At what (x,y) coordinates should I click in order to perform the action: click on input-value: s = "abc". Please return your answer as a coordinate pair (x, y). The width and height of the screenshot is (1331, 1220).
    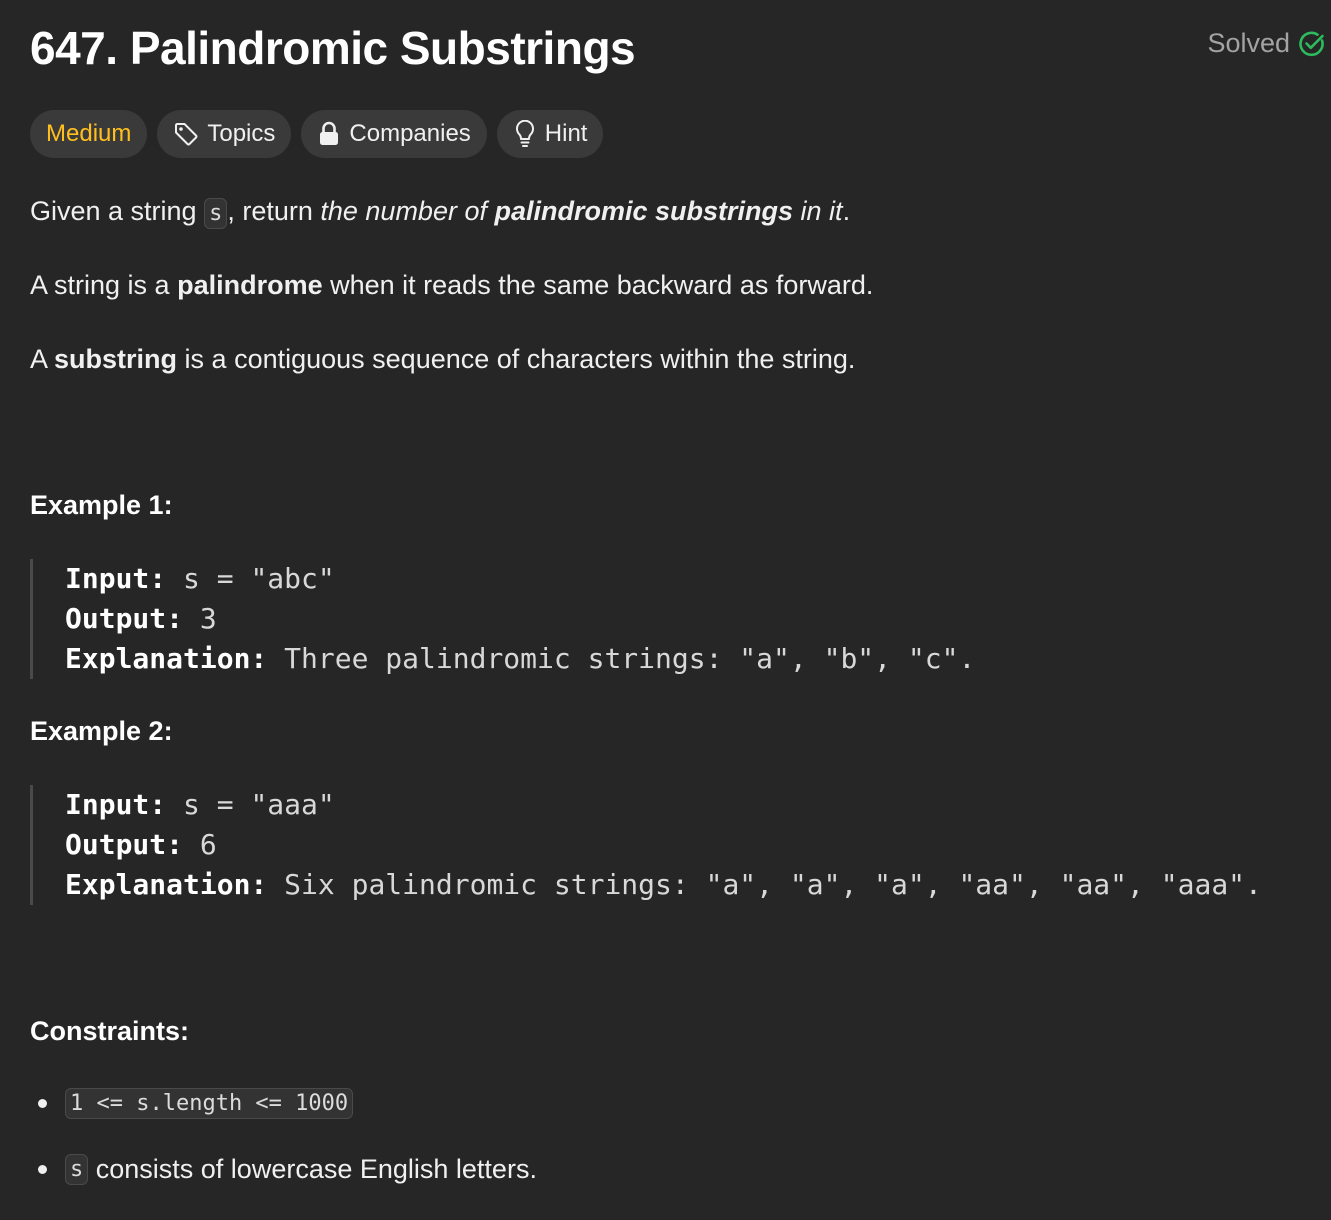
    Looking at the image, I should click on (250, 578).